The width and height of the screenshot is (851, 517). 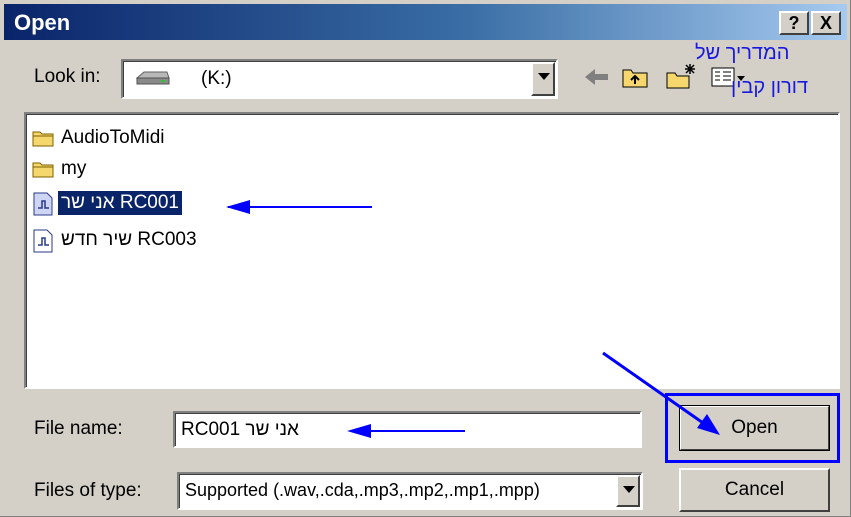 I want to click on up-folder-icon, so click(x=635, y=77).